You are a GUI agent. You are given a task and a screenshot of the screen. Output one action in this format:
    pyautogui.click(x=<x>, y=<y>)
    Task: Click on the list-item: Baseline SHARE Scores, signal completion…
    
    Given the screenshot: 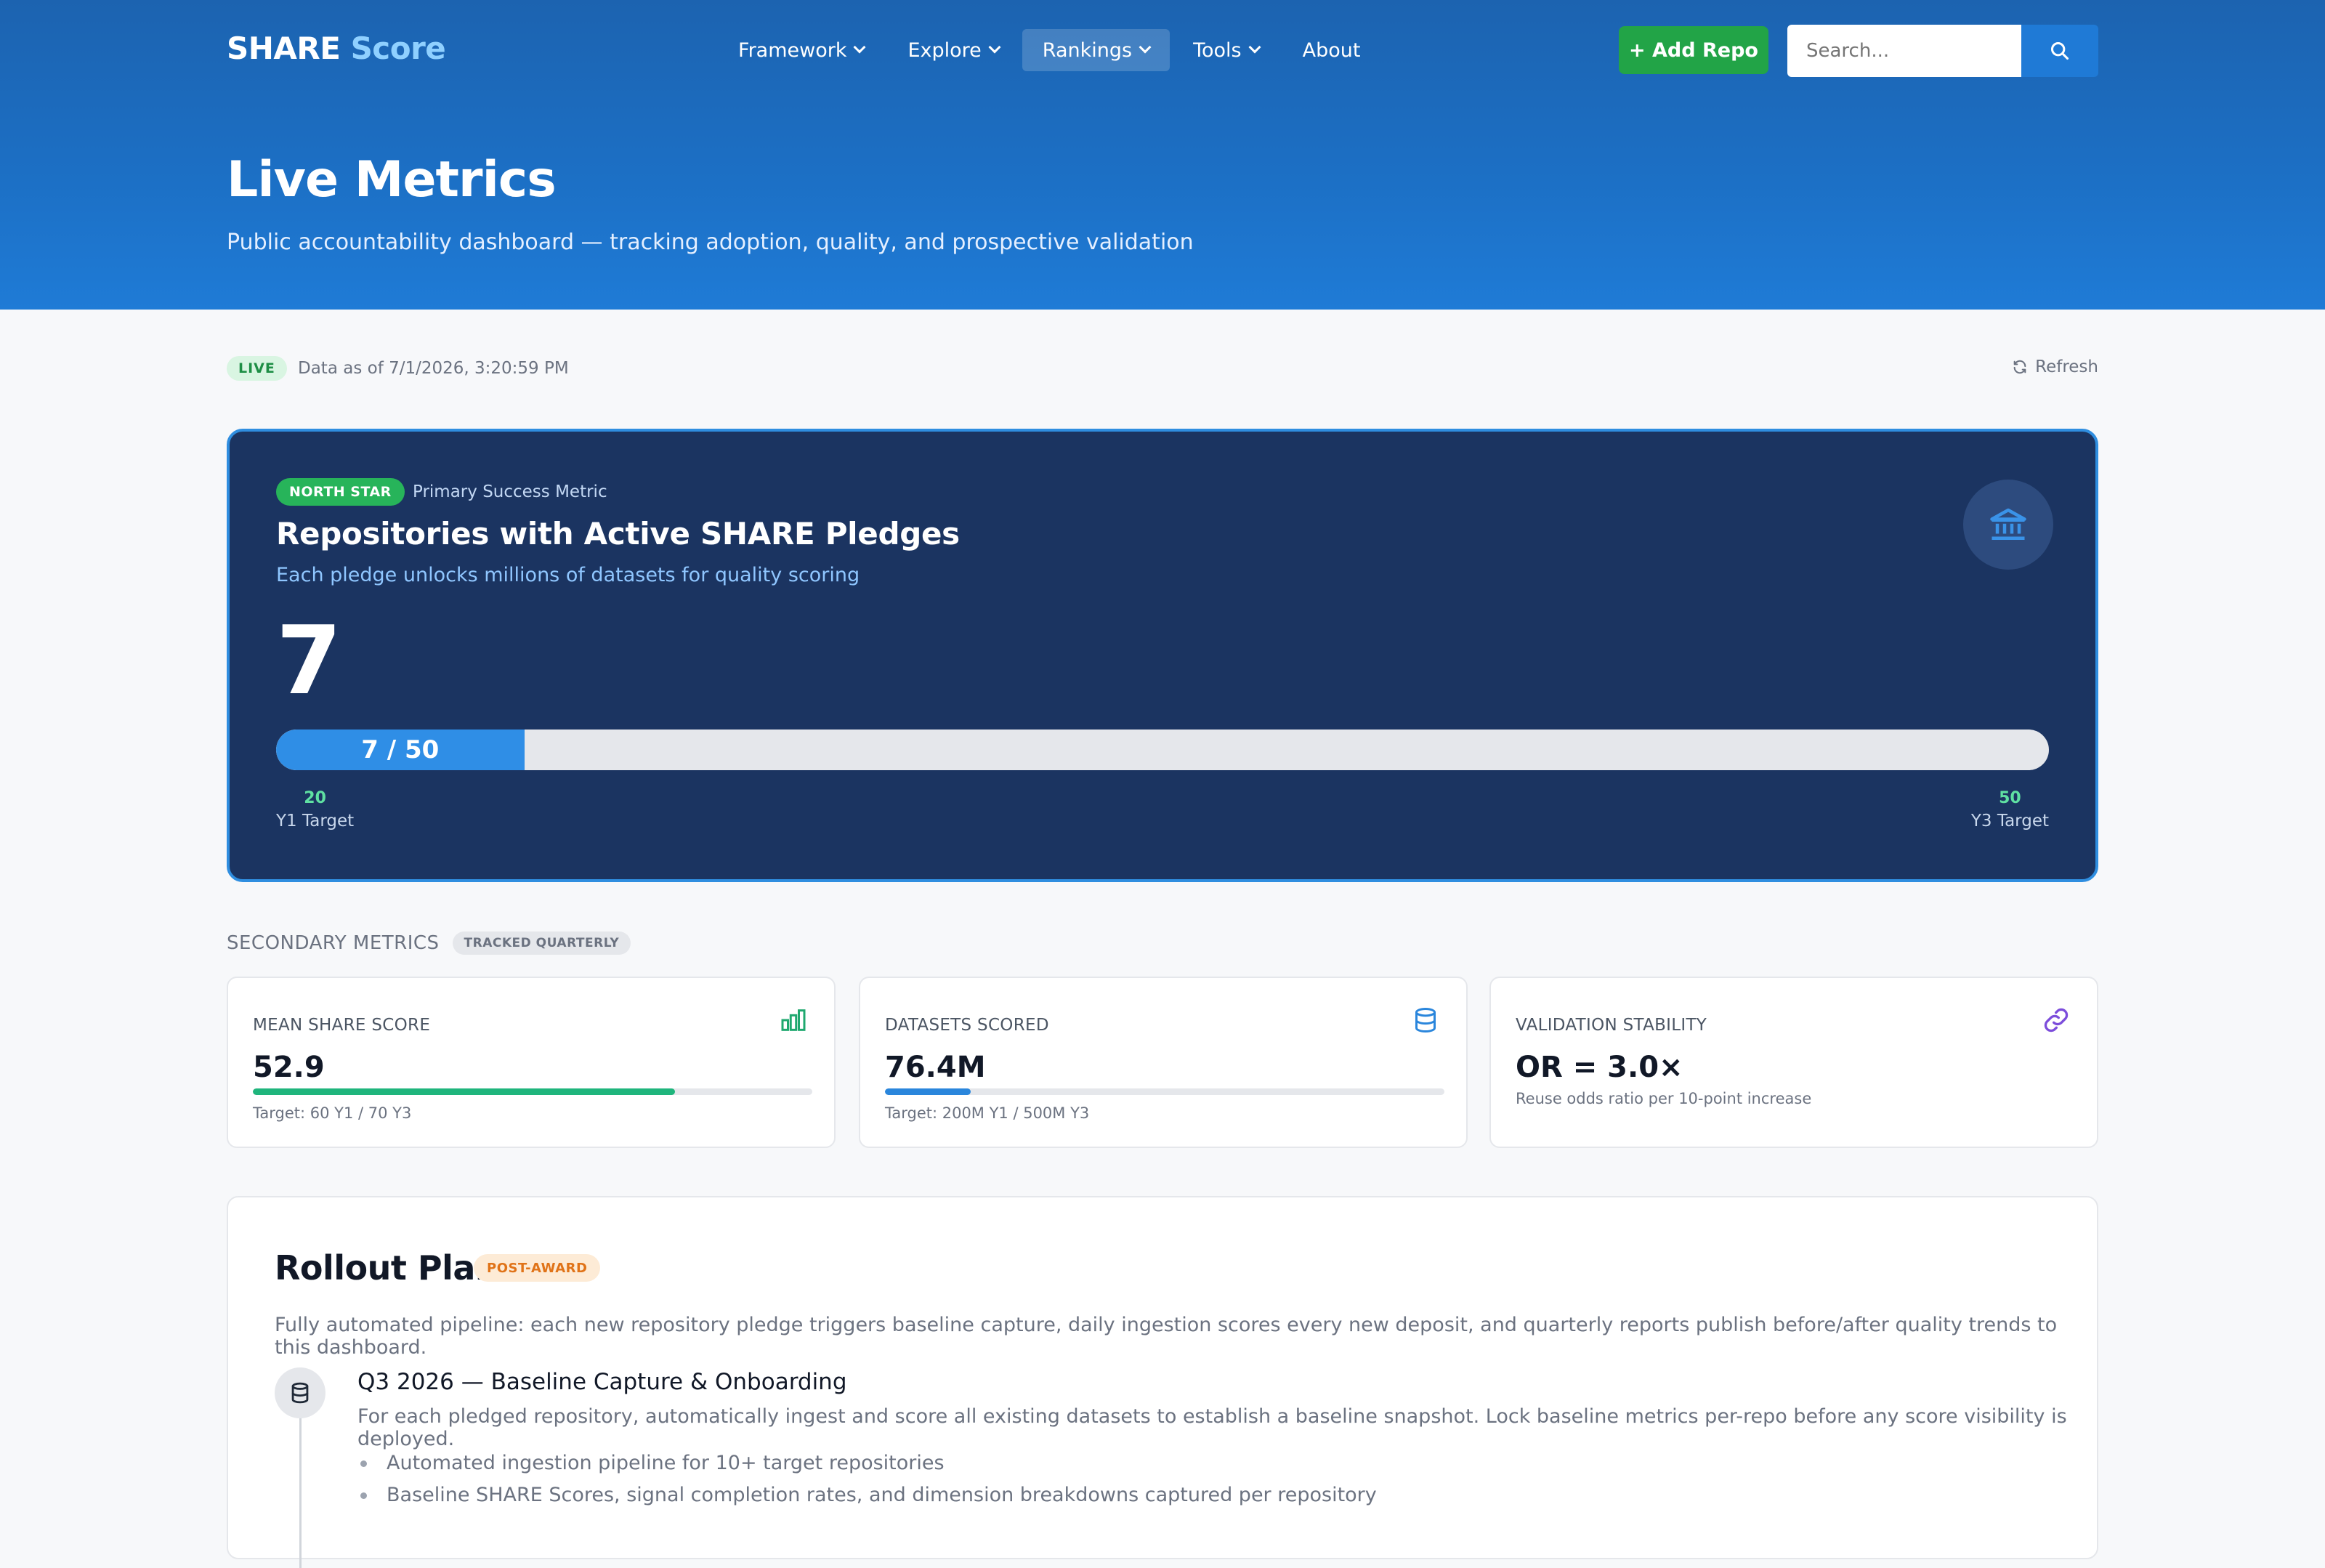 What is the action you would take?
    pyautogui.click(x=867, y=1495)
    